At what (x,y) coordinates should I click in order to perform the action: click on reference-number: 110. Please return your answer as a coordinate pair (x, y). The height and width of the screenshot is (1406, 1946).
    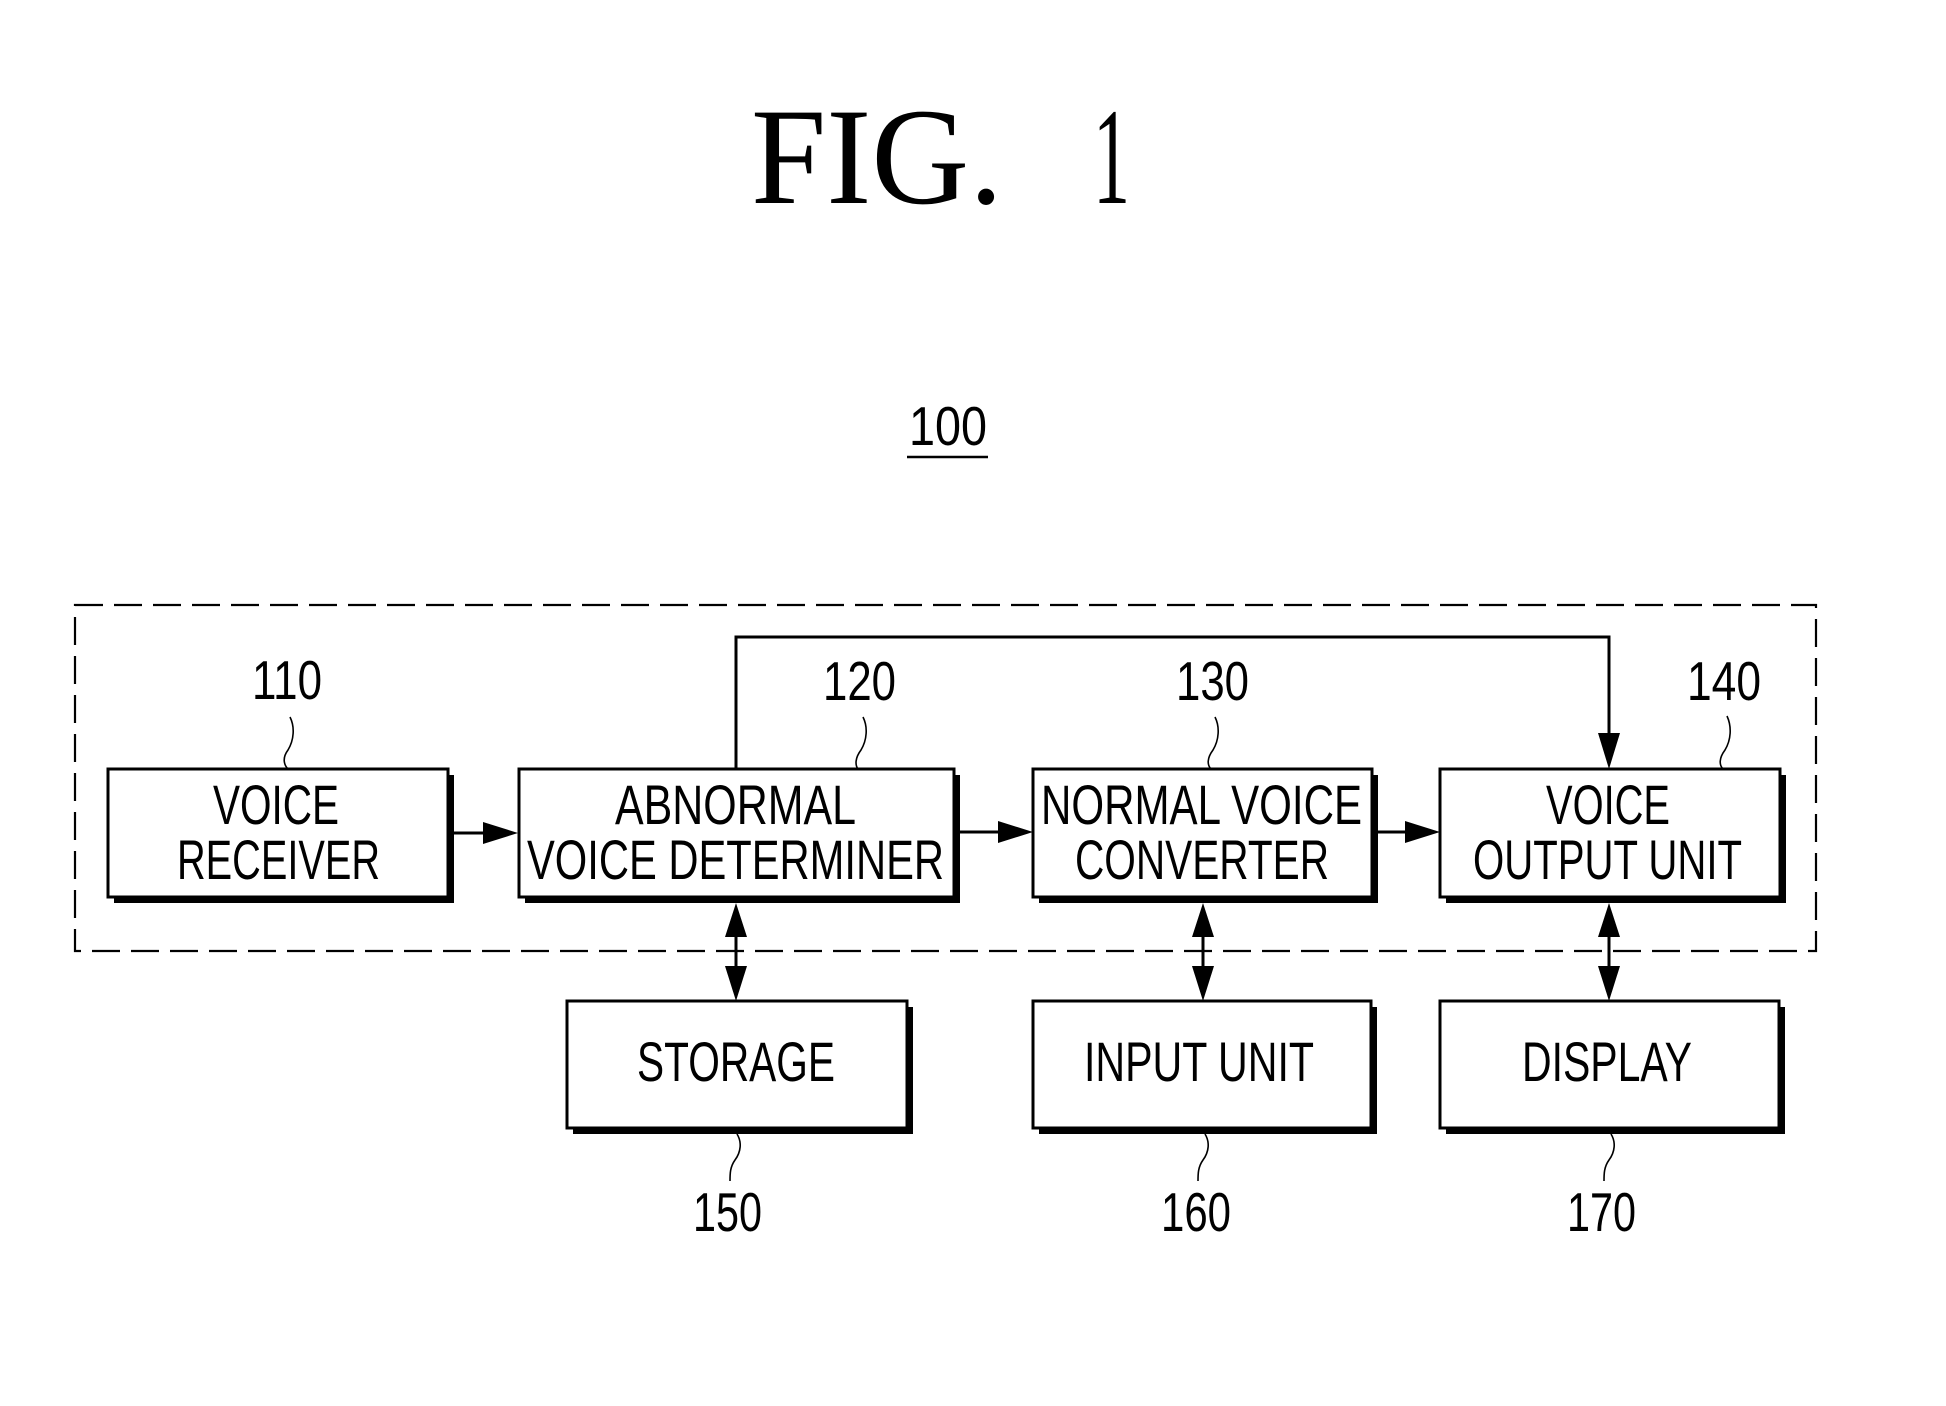
    Looking at the image, I should click on (287, 680).